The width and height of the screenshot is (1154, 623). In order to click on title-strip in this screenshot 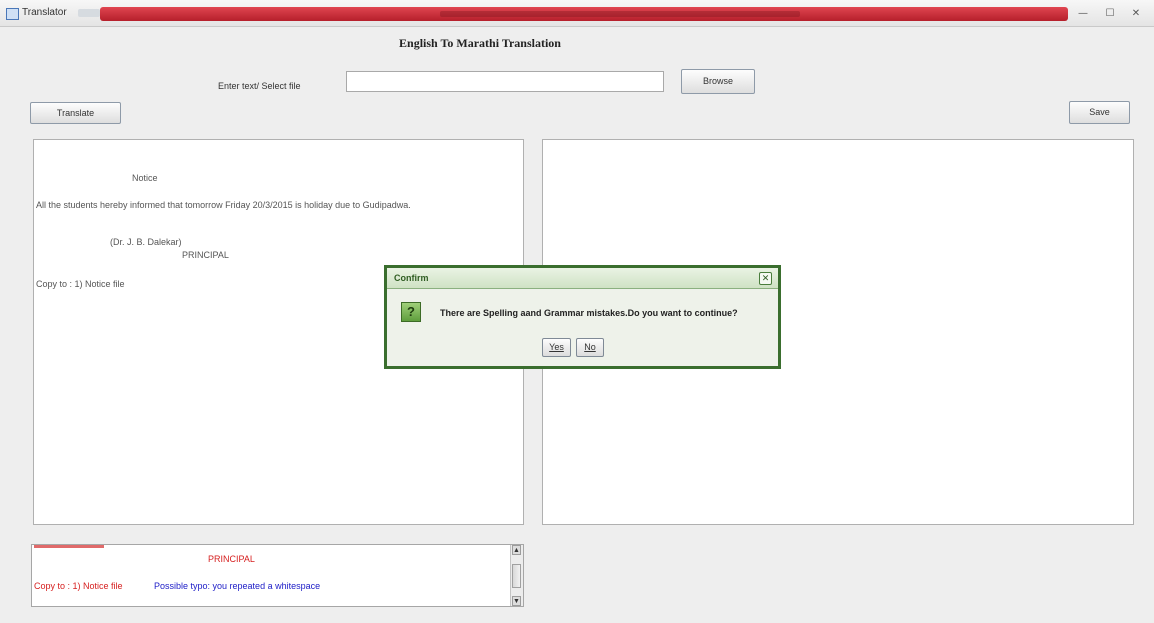, I will do `click(584, 14)`.